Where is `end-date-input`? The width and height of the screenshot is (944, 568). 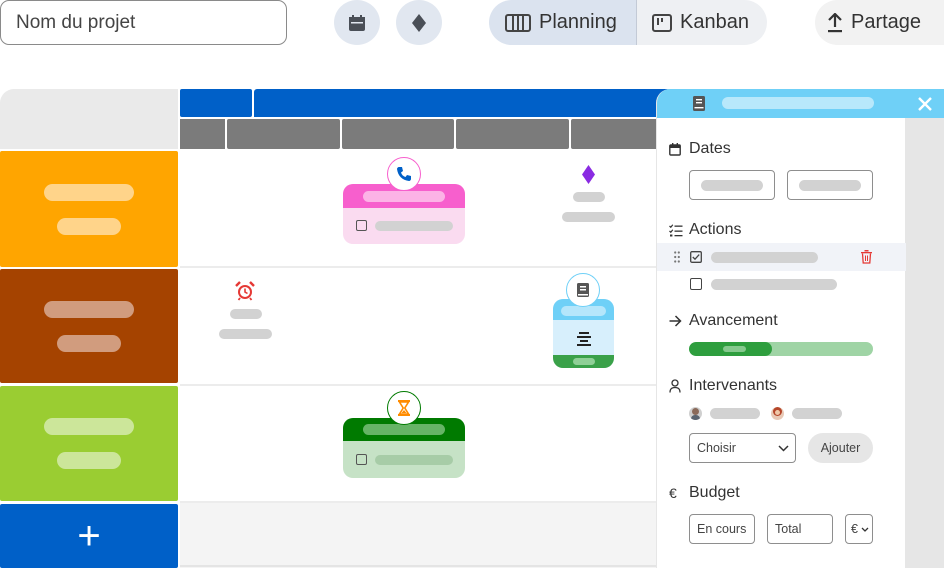
end-date-input is located at coordinates (830, 185).